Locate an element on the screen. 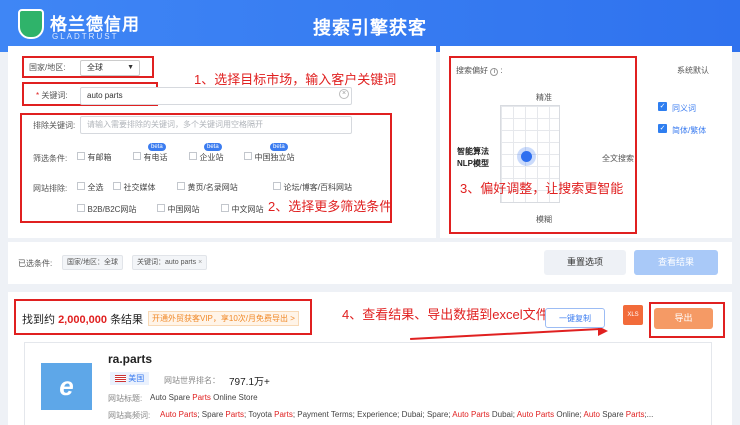 The height and width of the screenshot is (425, 740). conditions-label: 筛选条件: is located at coordinates (50, 158).